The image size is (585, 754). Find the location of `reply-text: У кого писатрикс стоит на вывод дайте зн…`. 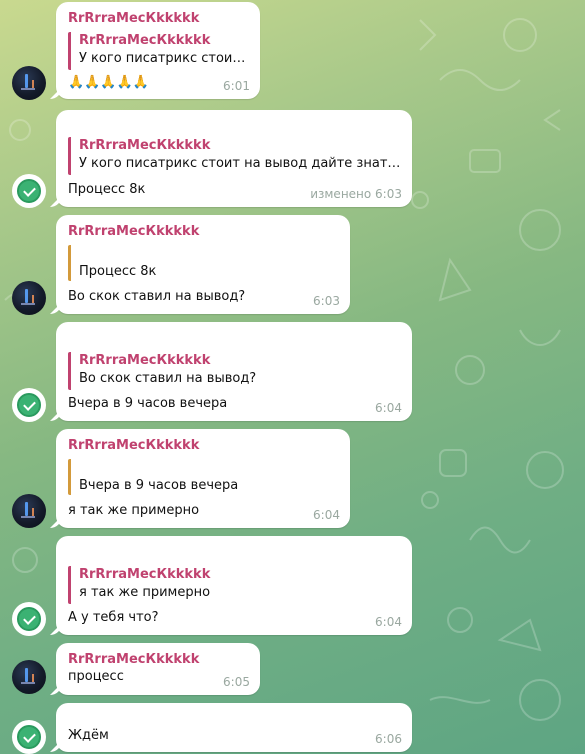

reply-text: У кого писатрикс стоит на вывод дайте зн… is located at coordinates (240, 163).